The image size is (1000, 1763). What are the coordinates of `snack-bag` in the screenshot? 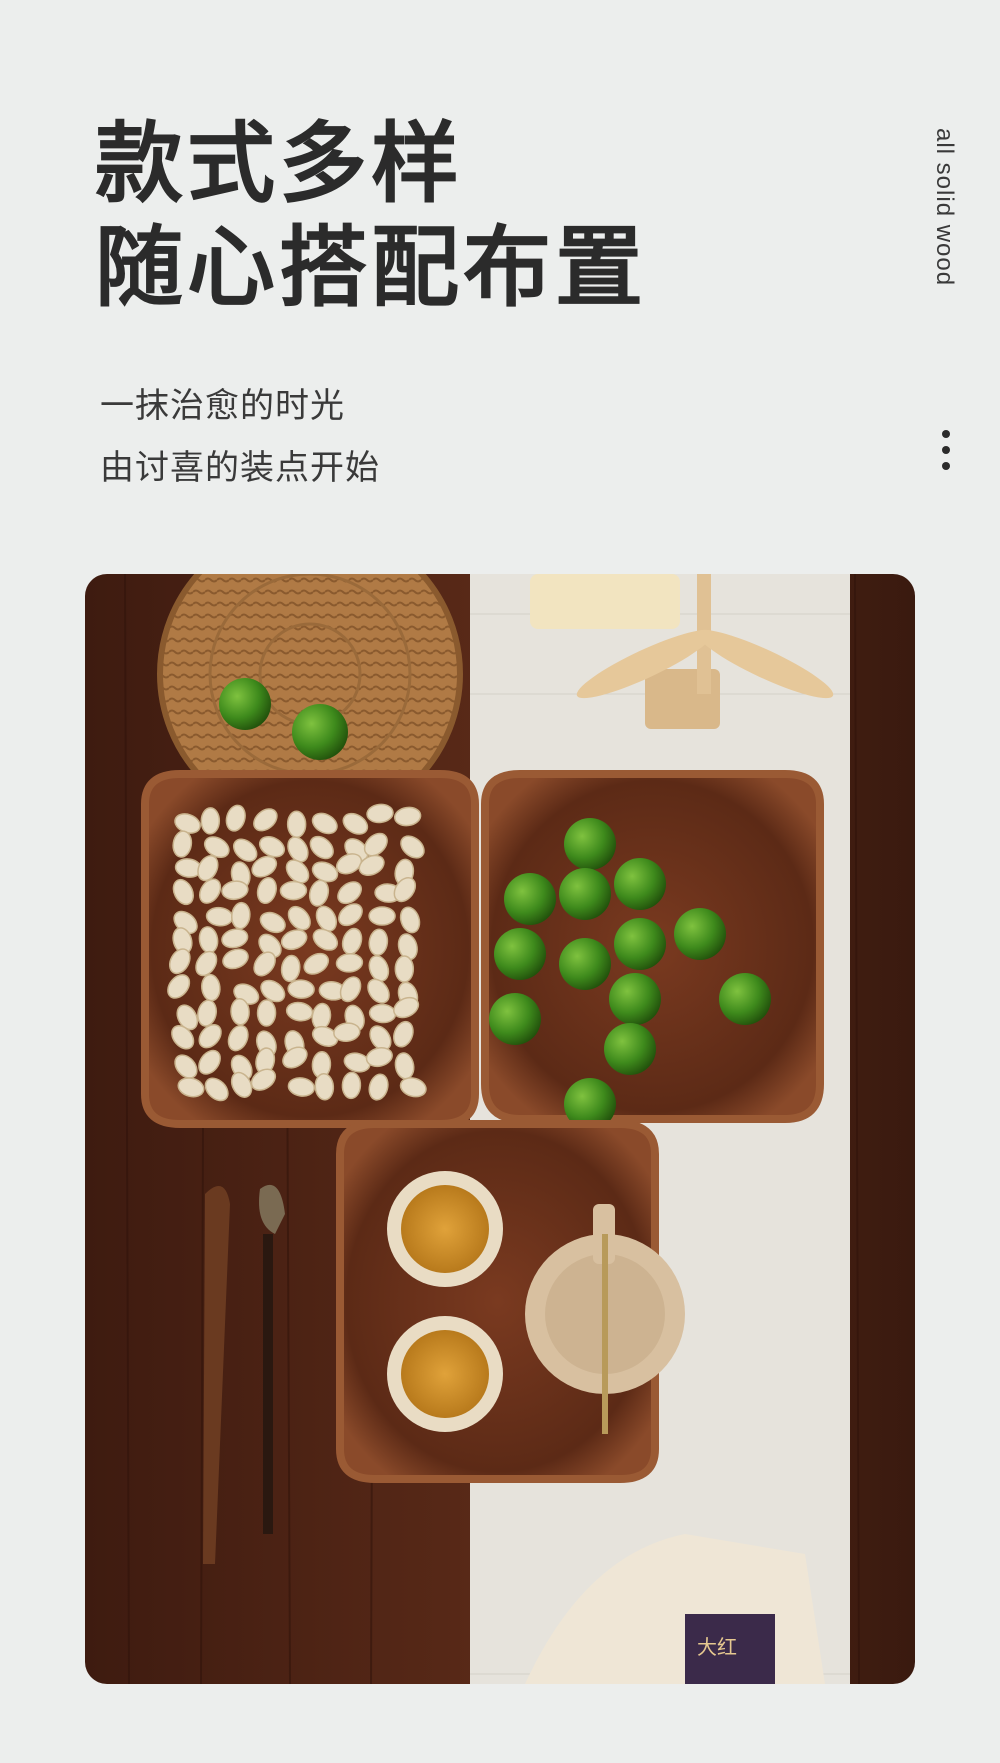 It's located at (605, 601).